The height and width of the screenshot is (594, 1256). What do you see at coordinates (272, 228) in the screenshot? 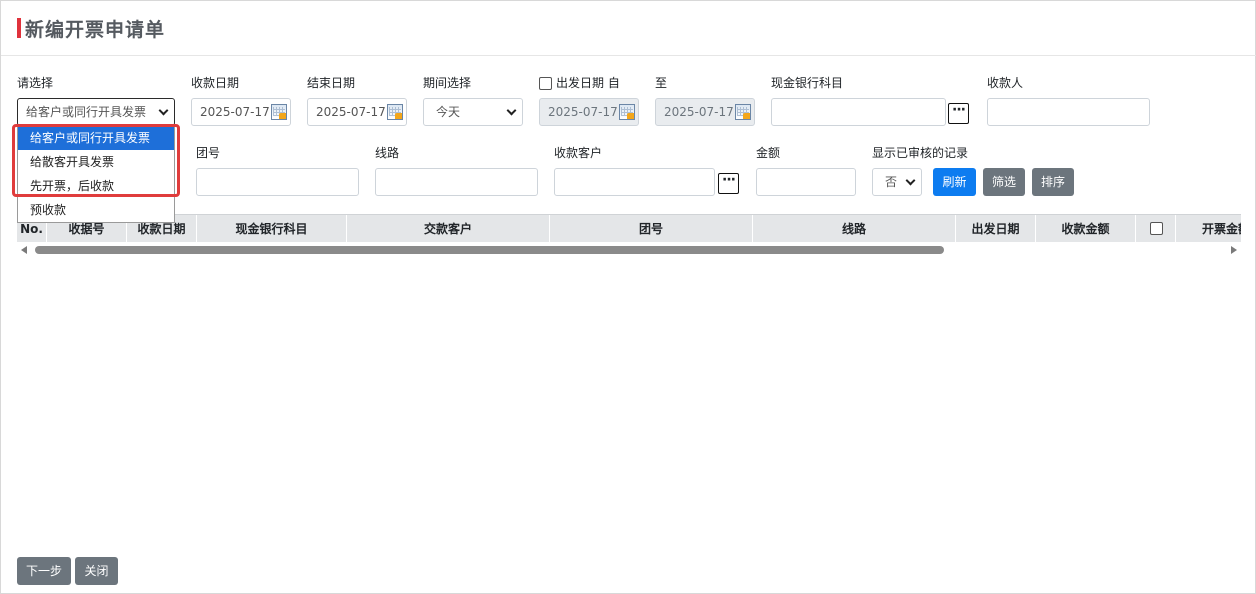
I see `column-header-bank-account: 现金银行科目` at bounding box center [272, 228].